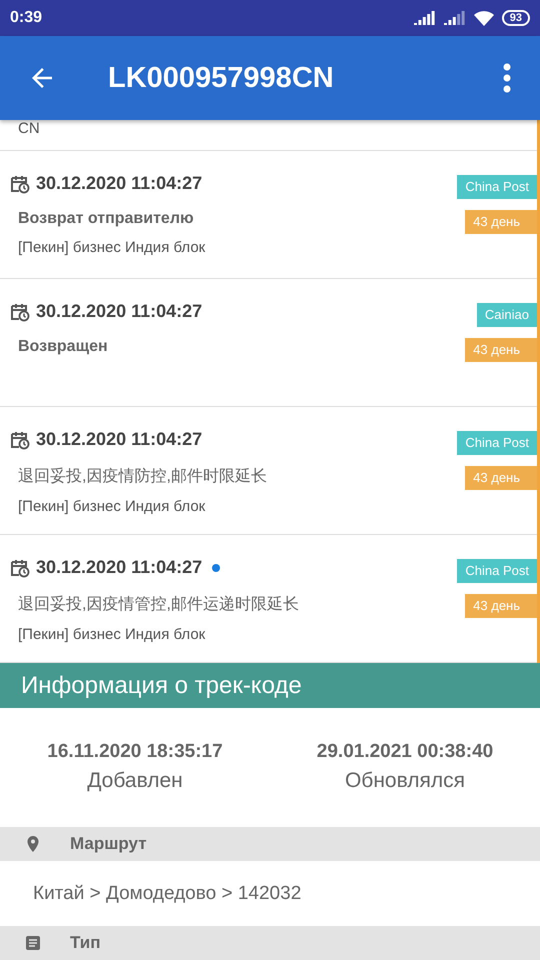 Image resolution: width=540 pixels, height=960 pixels. What do you see at coordinates (159, 604) in the screenshot?
I see `event-status: 退回妥投,因疫情管控,邮件运递时限延长` at bounding box center [159, 604].